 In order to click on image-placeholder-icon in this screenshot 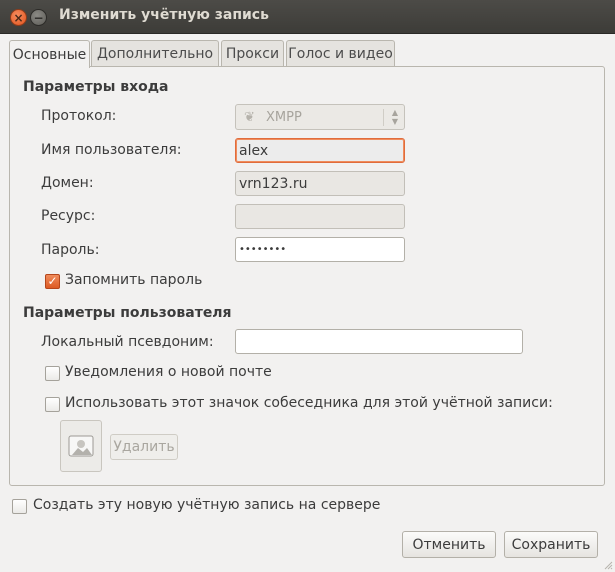, I will do `click(81, 446)`.